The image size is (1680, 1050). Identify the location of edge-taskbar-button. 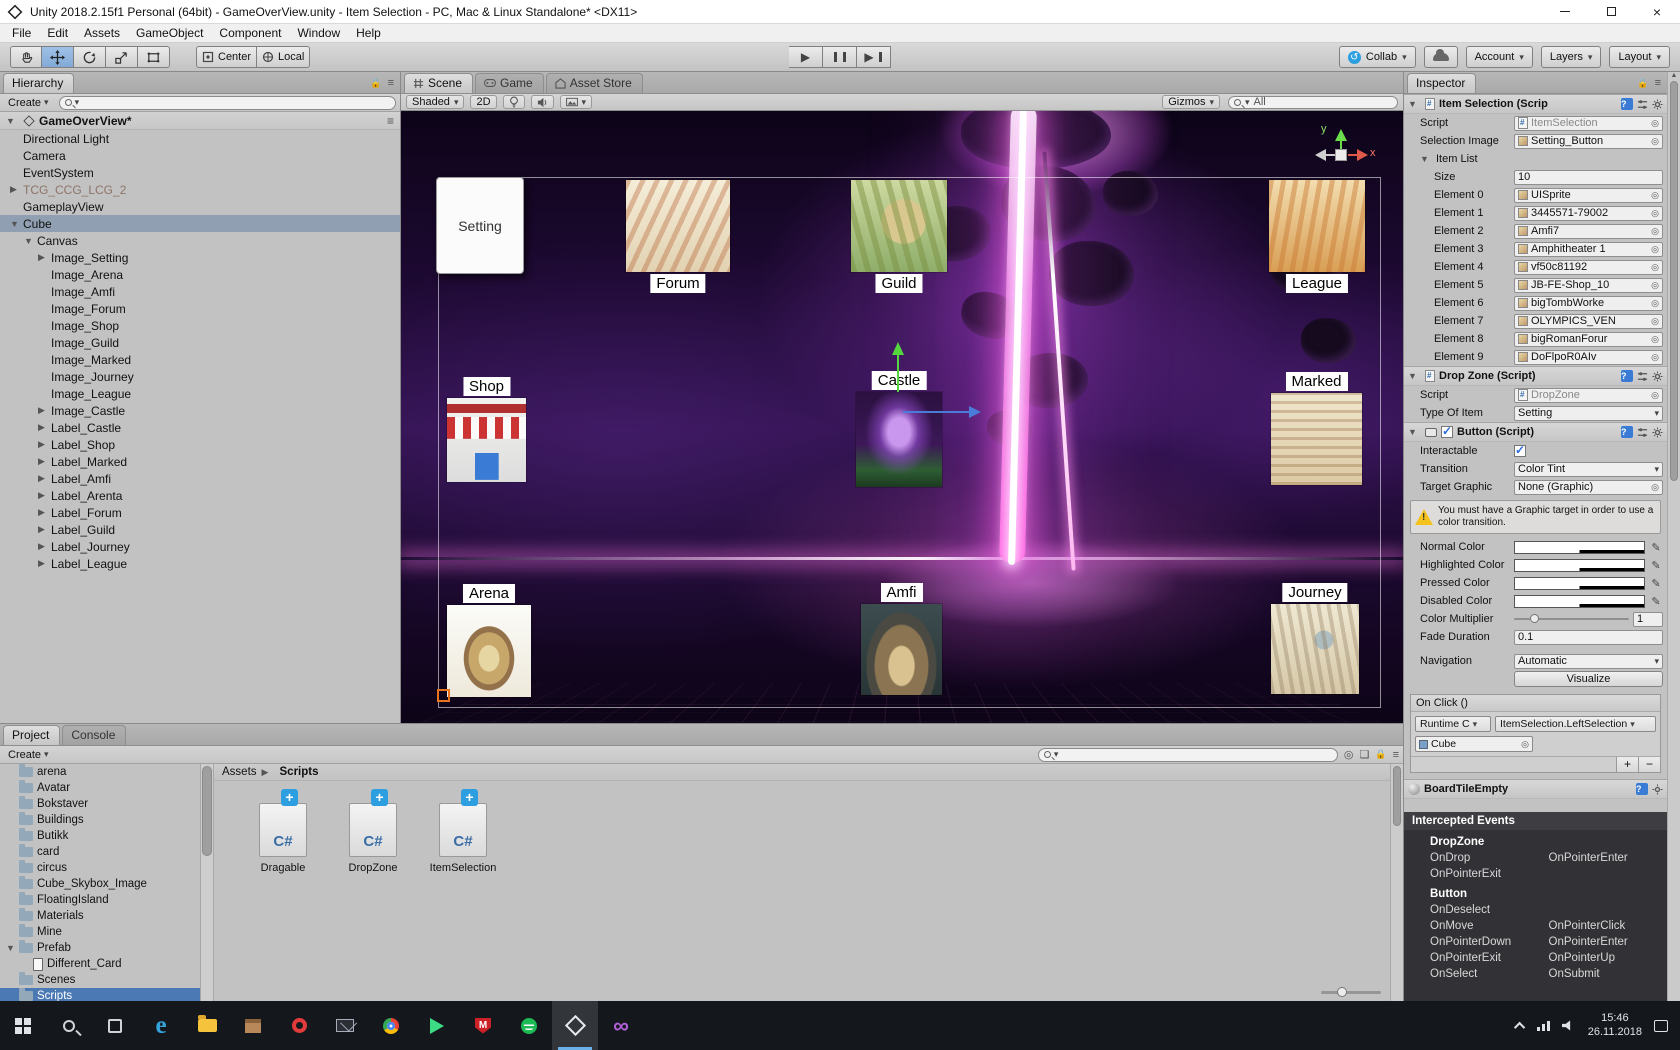
(161, 1025).